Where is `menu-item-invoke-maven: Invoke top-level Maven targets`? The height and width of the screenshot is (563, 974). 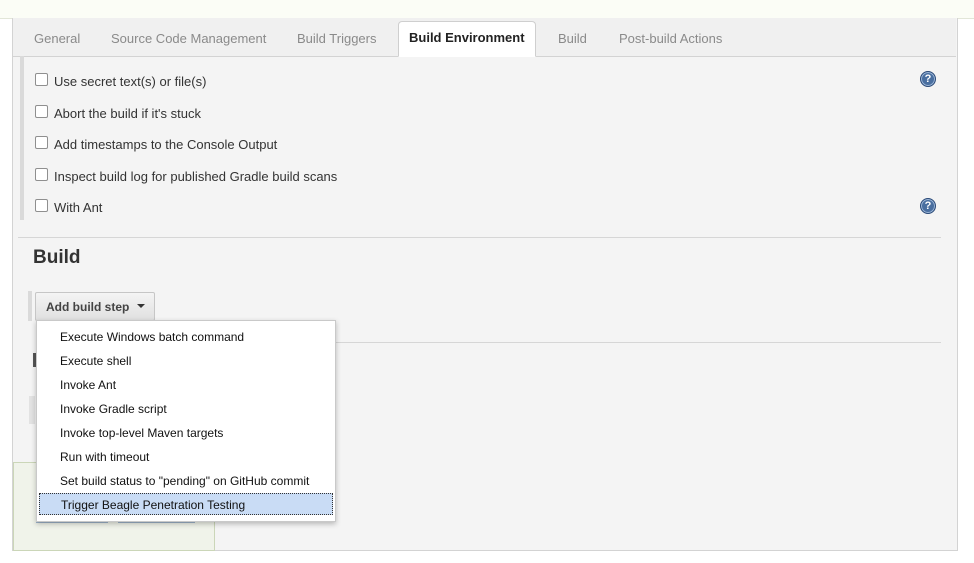 menu-item-invoke-maven: Invoke top-level Maven targets is located at coordinates (185, 432).